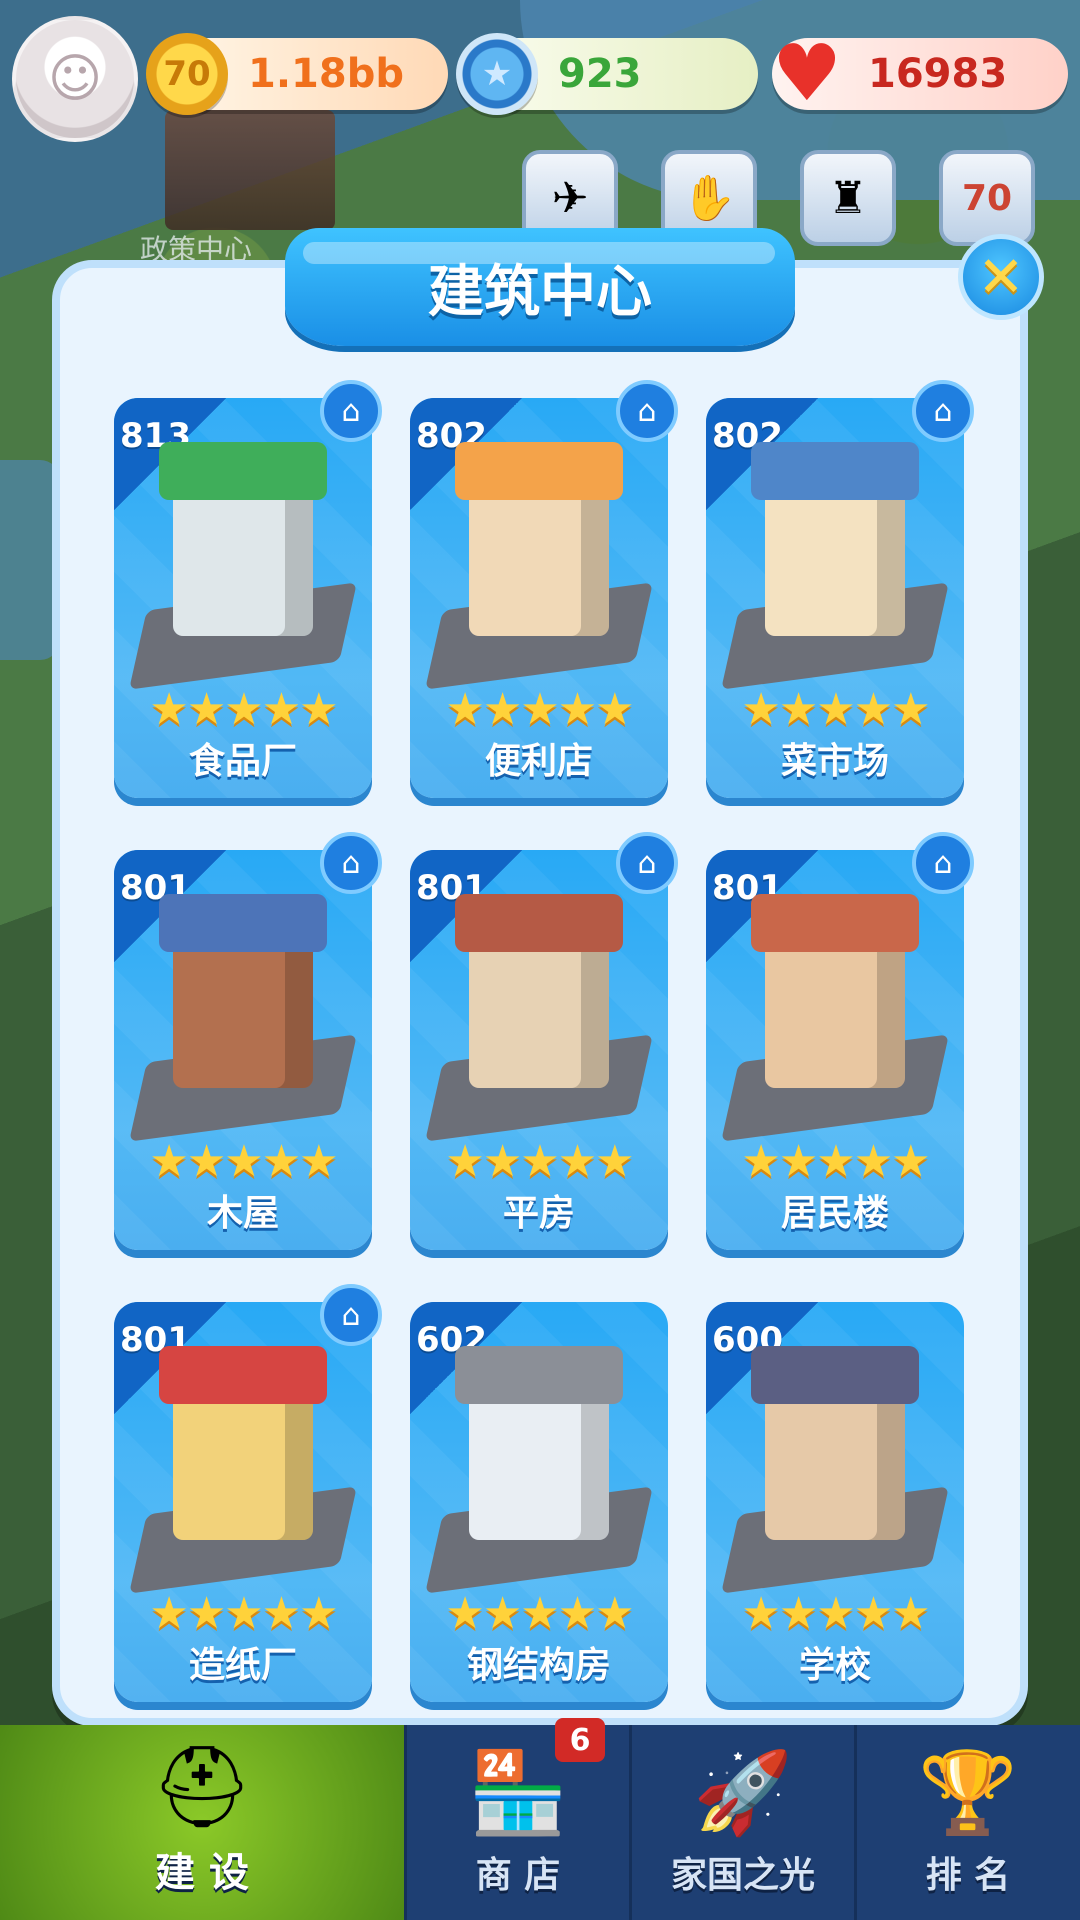  What do you see at coordinates (807, 74) in the screenshot?
I see `heart-icon: ♥` at bounding box center [807, 74].